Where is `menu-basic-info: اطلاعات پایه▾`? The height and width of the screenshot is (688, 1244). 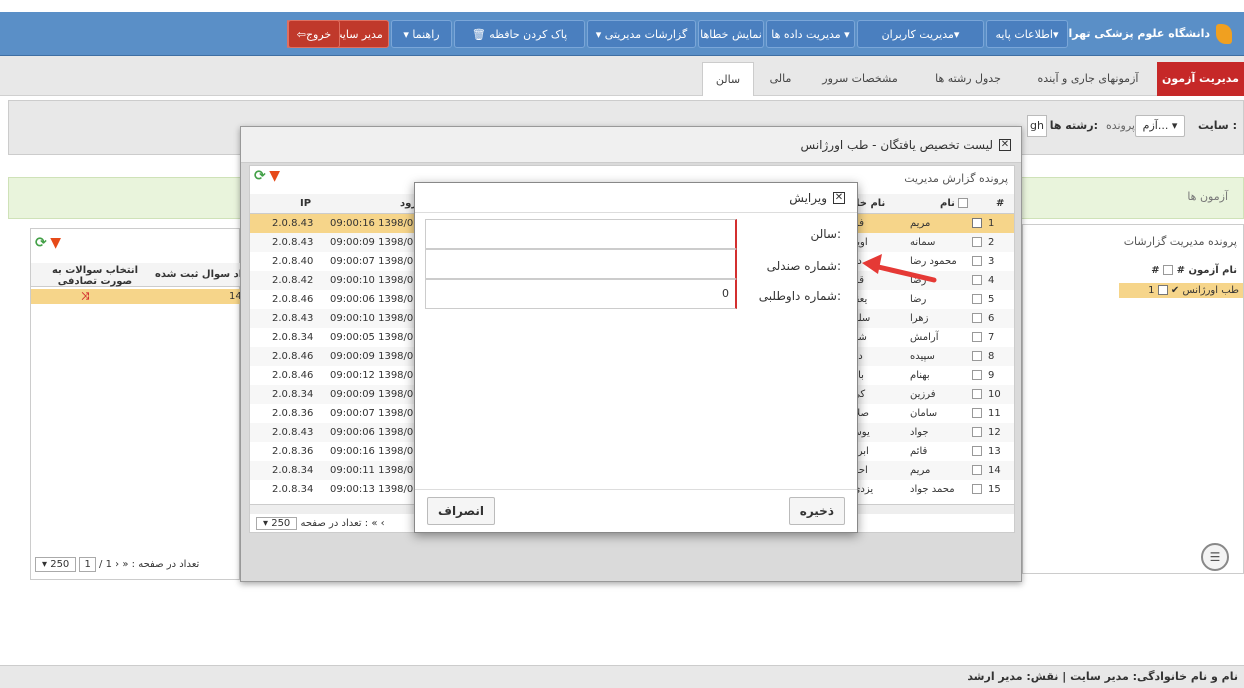
menu-basic-info: اطلاعات پایه▾ is located at coordinates (1027, 34).